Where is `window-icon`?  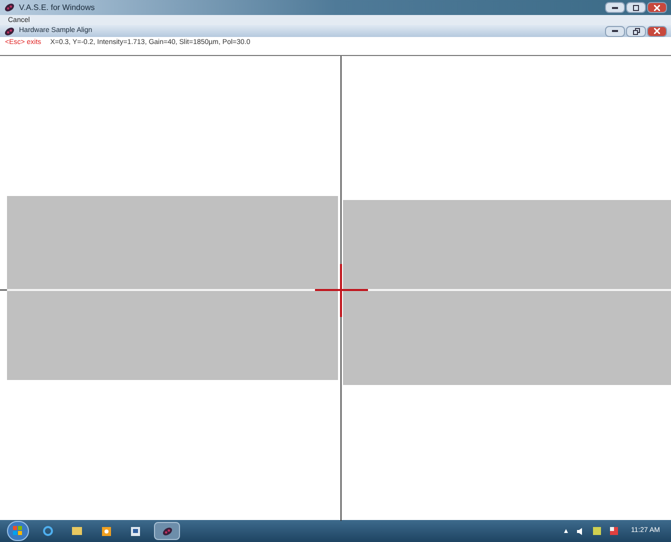 window-icon is located at coordinates (135, 531).